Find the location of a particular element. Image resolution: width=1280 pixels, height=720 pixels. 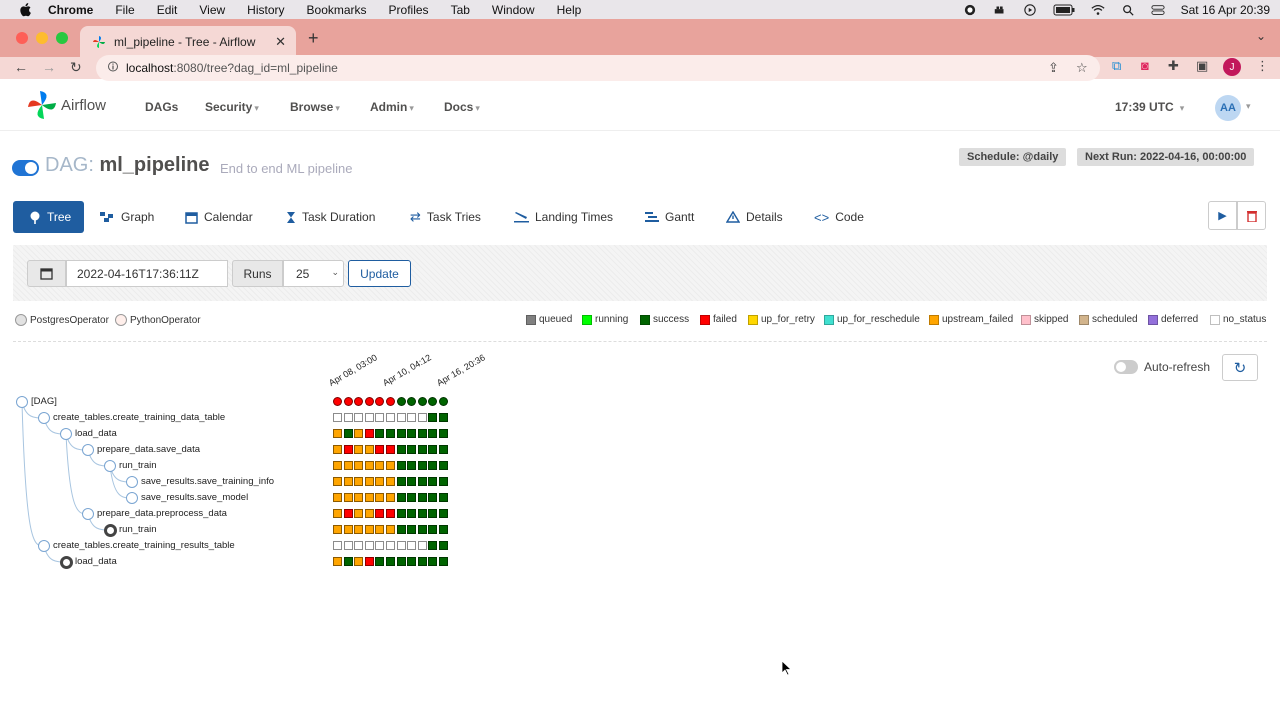

calendar-icon is located at coordinates (46, 273).